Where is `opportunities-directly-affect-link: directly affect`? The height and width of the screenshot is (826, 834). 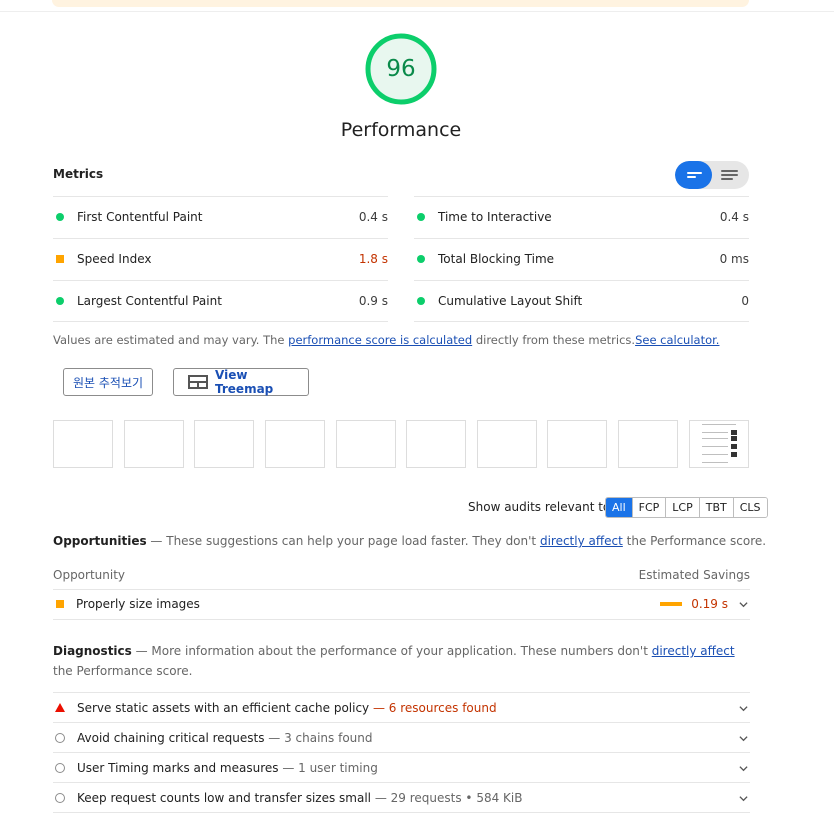
opportunities-directly-affect-link: directly affect is located at coordinates (581, 541).